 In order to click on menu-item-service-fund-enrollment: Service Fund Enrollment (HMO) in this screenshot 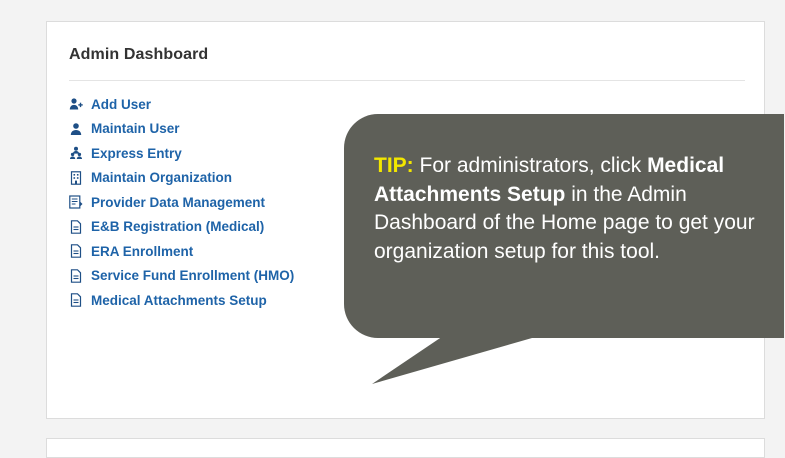, I will do `click(181, 276)`.